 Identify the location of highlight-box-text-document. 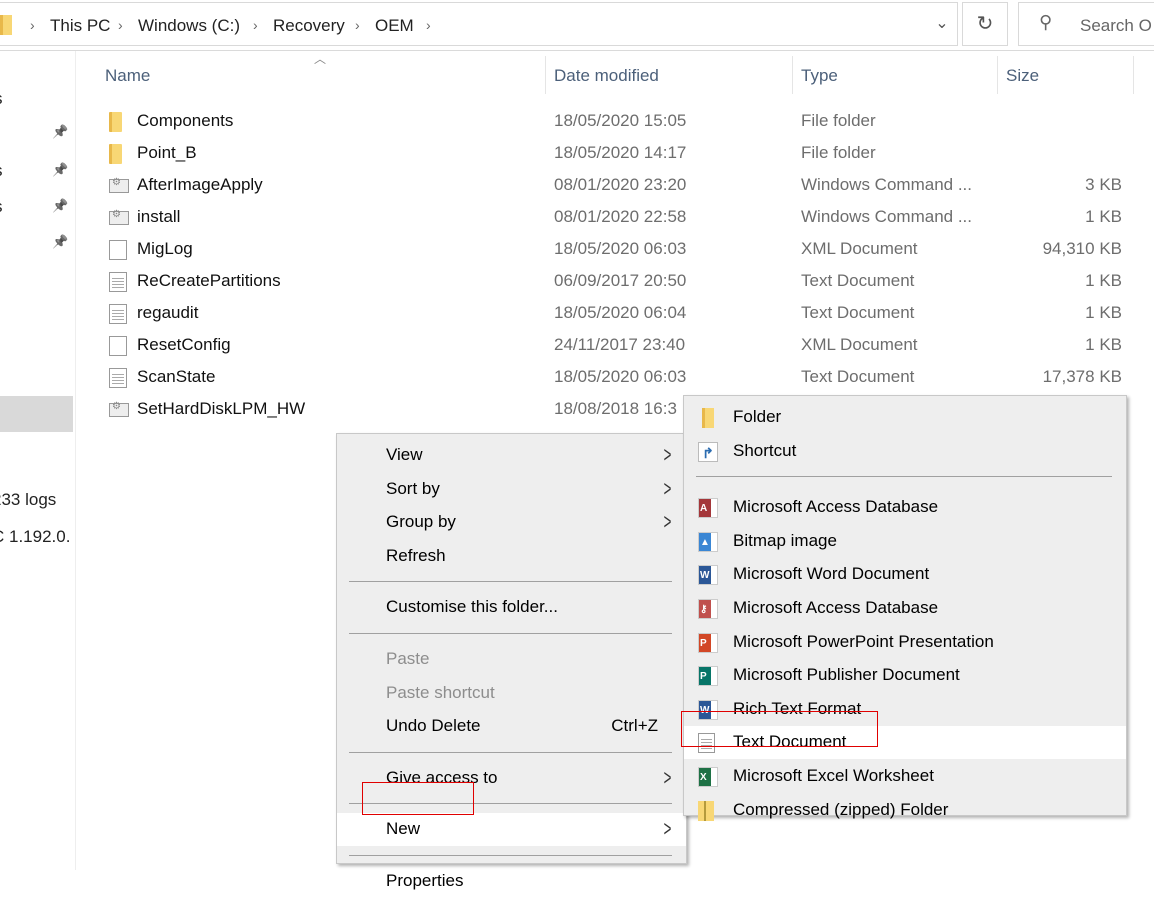
(779, 729).